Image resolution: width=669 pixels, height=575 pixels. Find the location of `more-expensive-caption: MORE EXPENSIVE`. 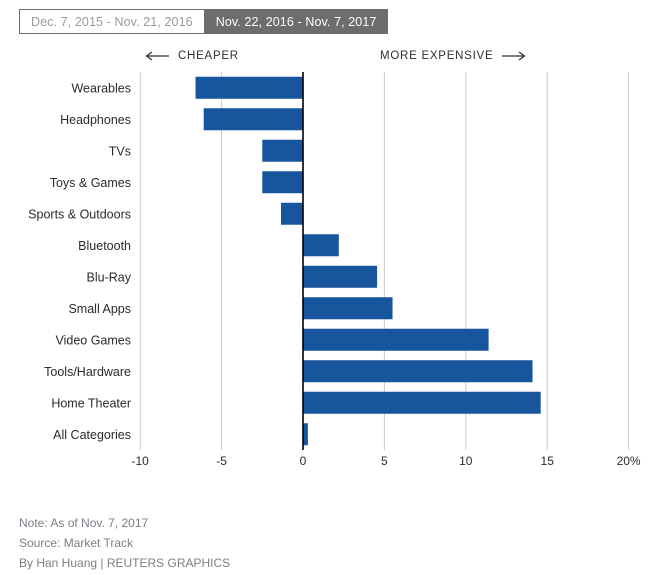

more-expensive-caption: MORE EXPENSIVE is located at coordinates (453, 56).